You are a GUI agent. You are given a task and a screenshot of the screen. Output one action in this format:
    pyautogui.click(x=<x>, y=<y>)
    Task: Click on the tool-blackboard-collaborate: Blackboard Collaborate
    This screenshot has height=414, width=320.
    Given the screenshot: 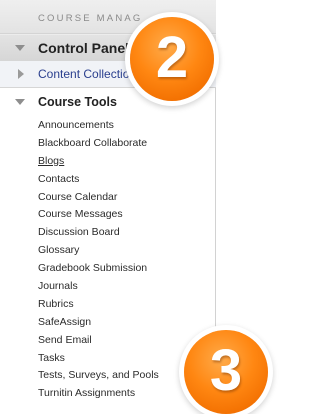 What is the action you would take?
    pyautogui.click(x=98, y=144)
    